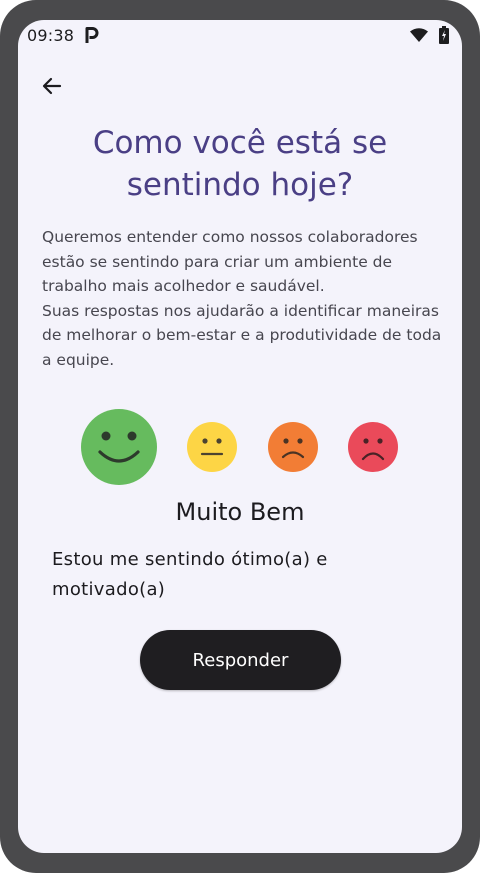 This screenshot has width=480, height=873. Describe the element at coordinates (119, 447) in the screenshot. I see `mood-option-muito-bem` at that location.